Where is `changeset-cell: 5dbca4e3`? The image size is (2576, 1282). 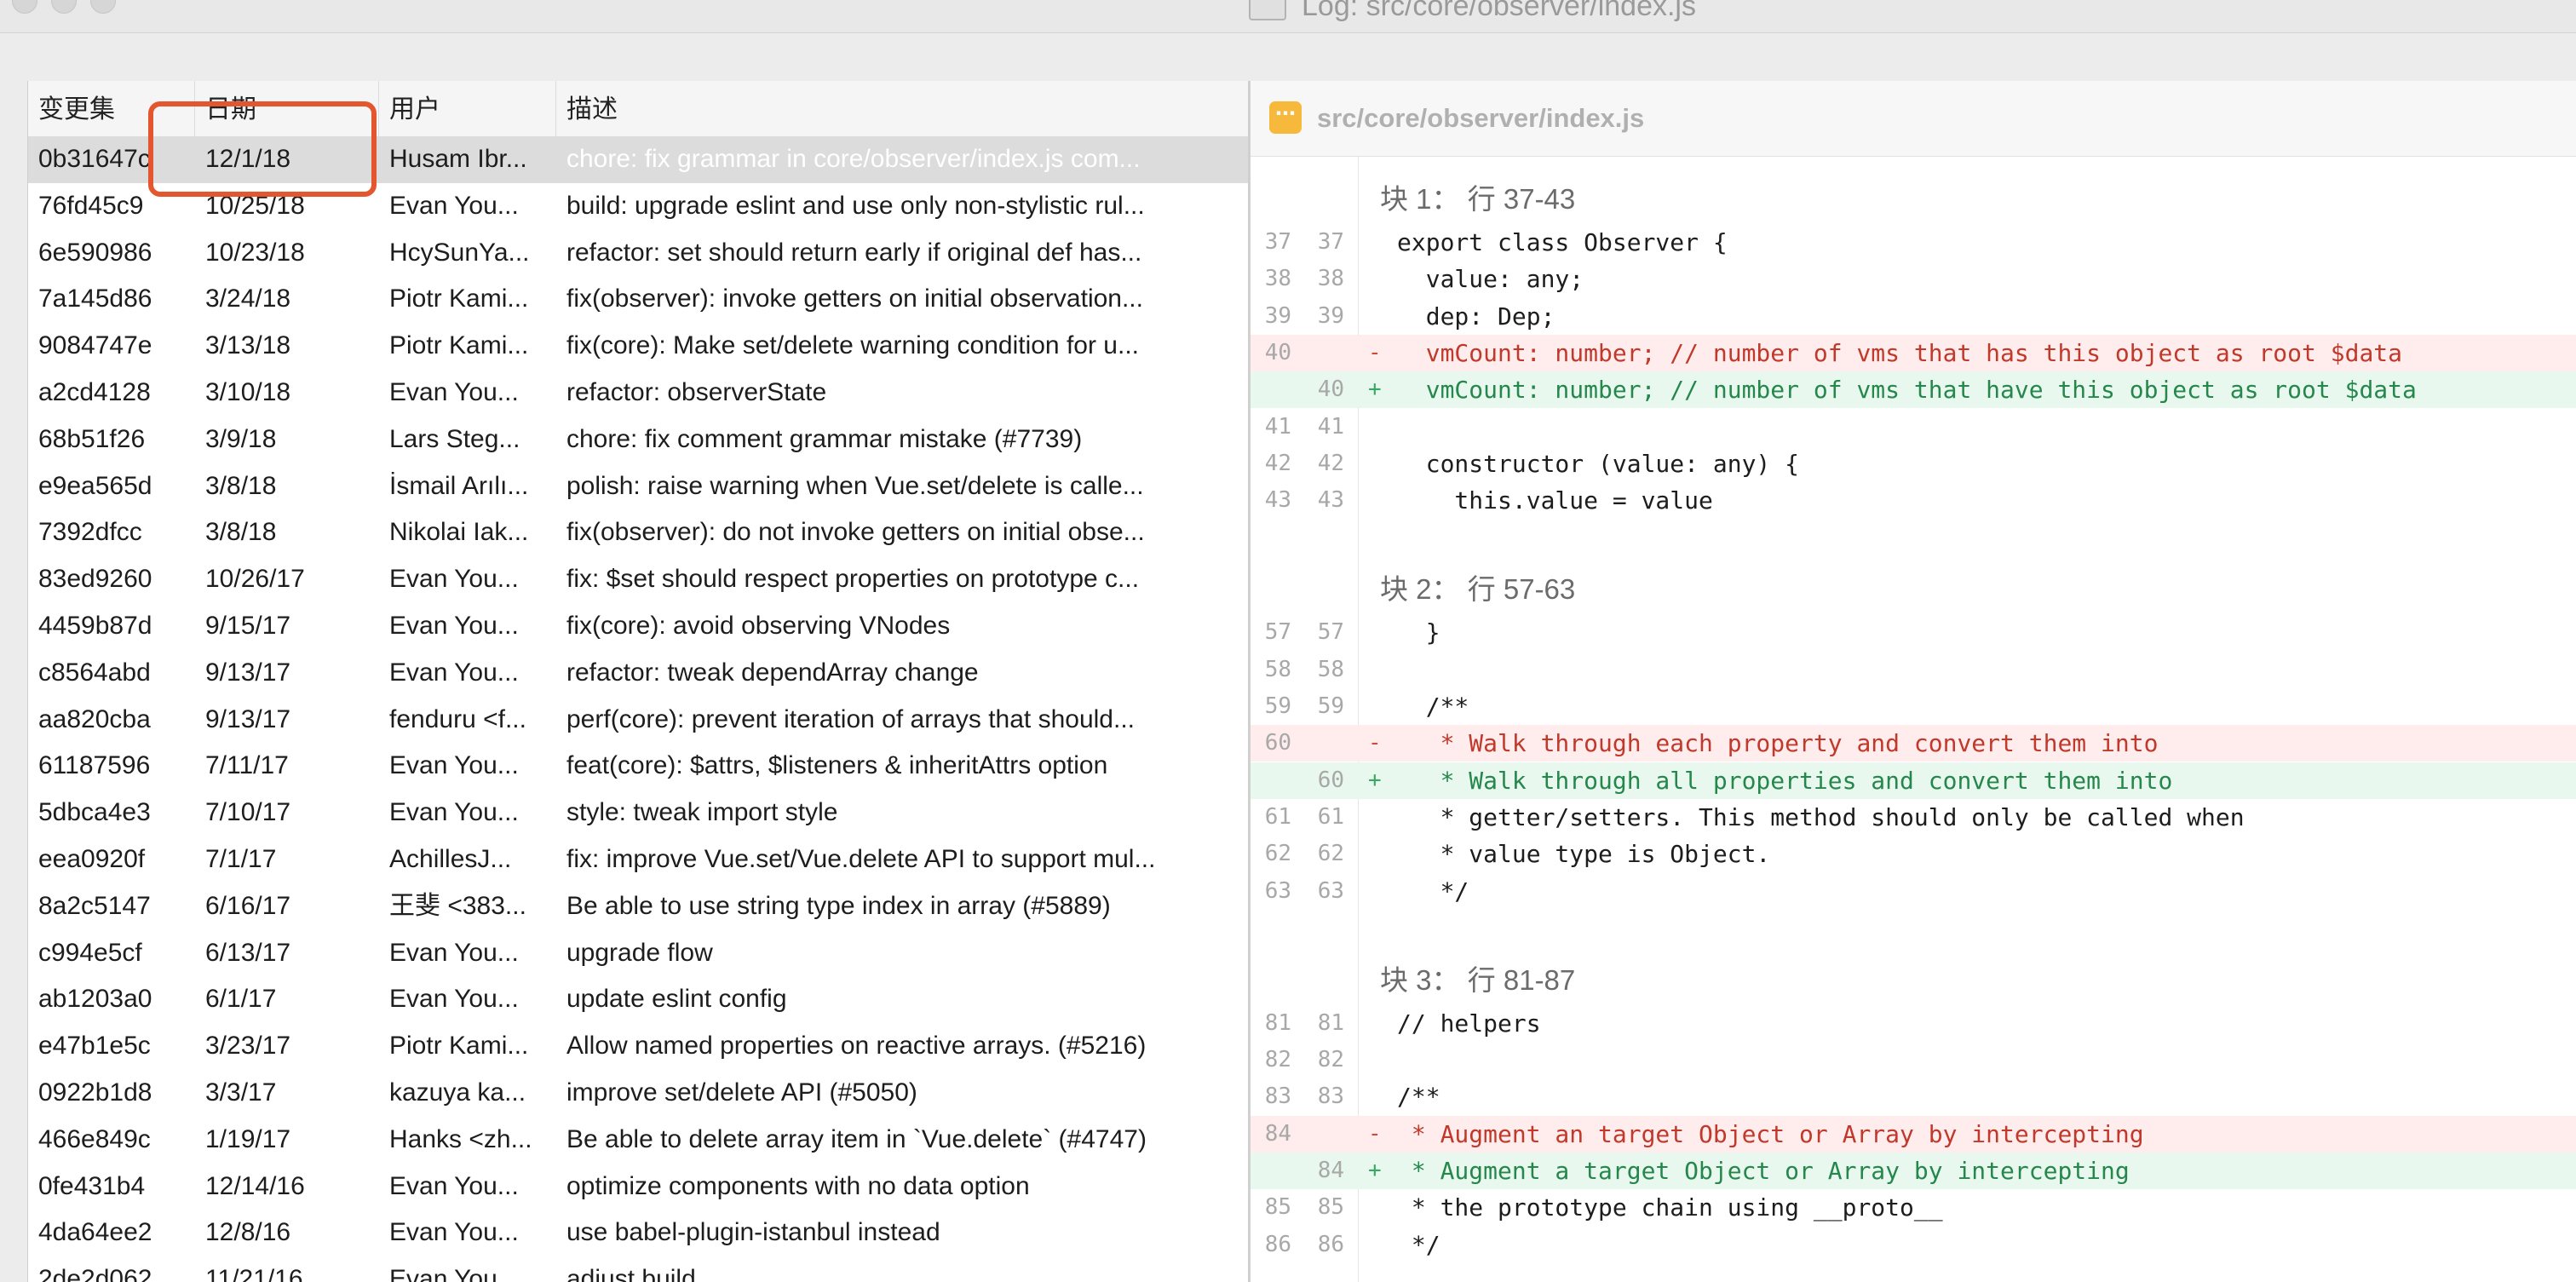 changeset-cell: 5dbca4e3 is located at coordinates (94, 812).